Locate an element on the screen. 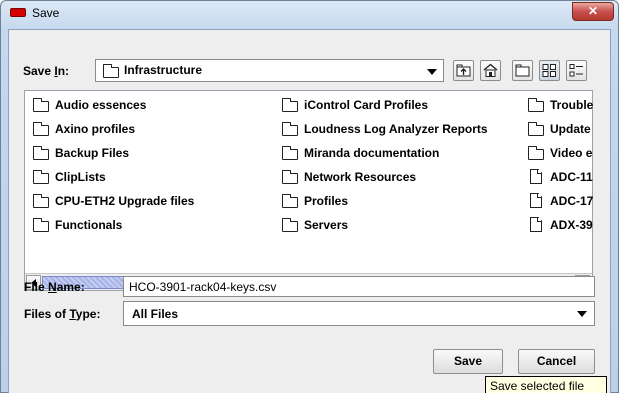 This screenshot has height=393, width=619. file-item: ADC-17 is located at coordinates (560, 201).